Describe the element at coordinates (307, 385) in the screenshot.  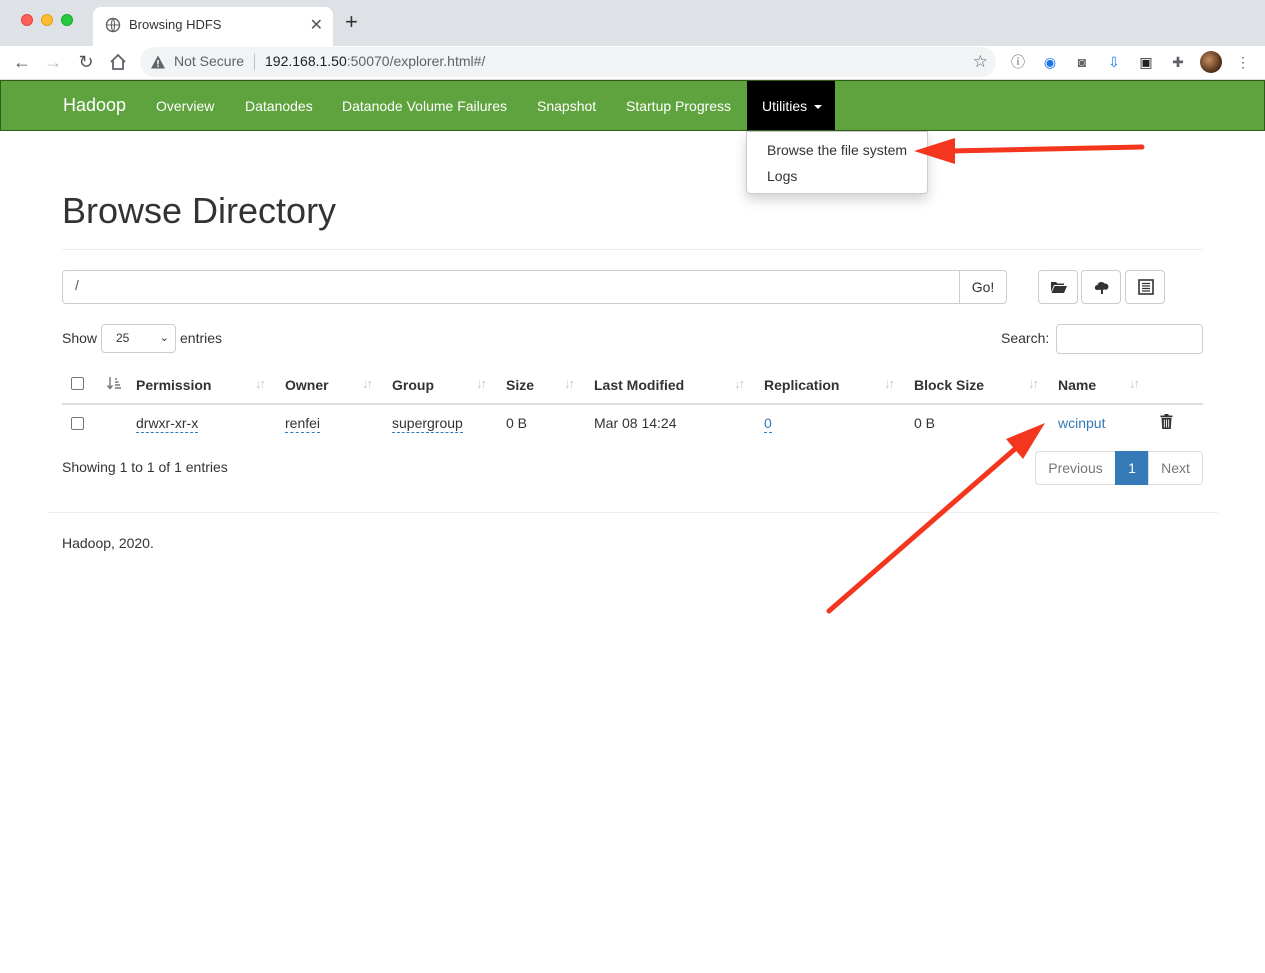
I see `column-header-owner: Owner` at that location.